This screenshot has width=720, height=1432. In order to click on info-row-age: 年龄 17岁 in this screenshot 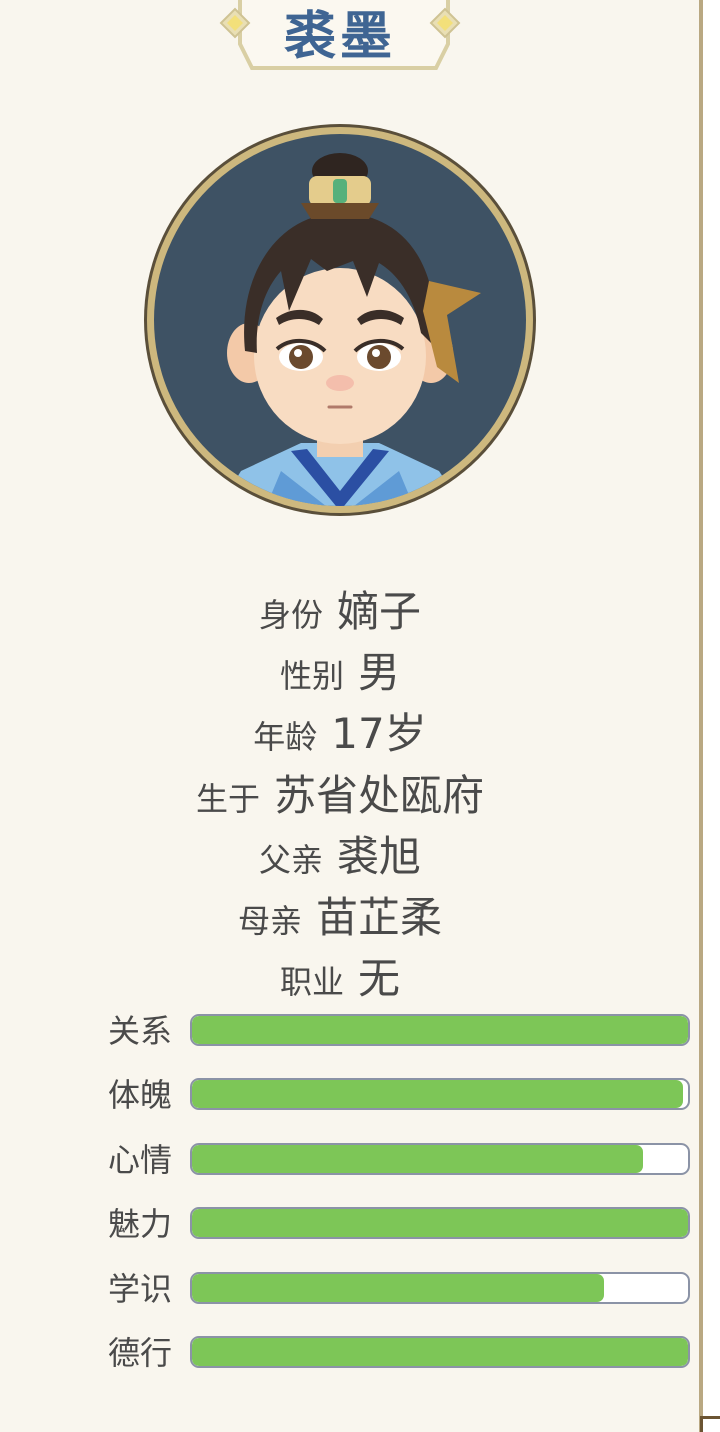, I will do `click(340, 730)`.